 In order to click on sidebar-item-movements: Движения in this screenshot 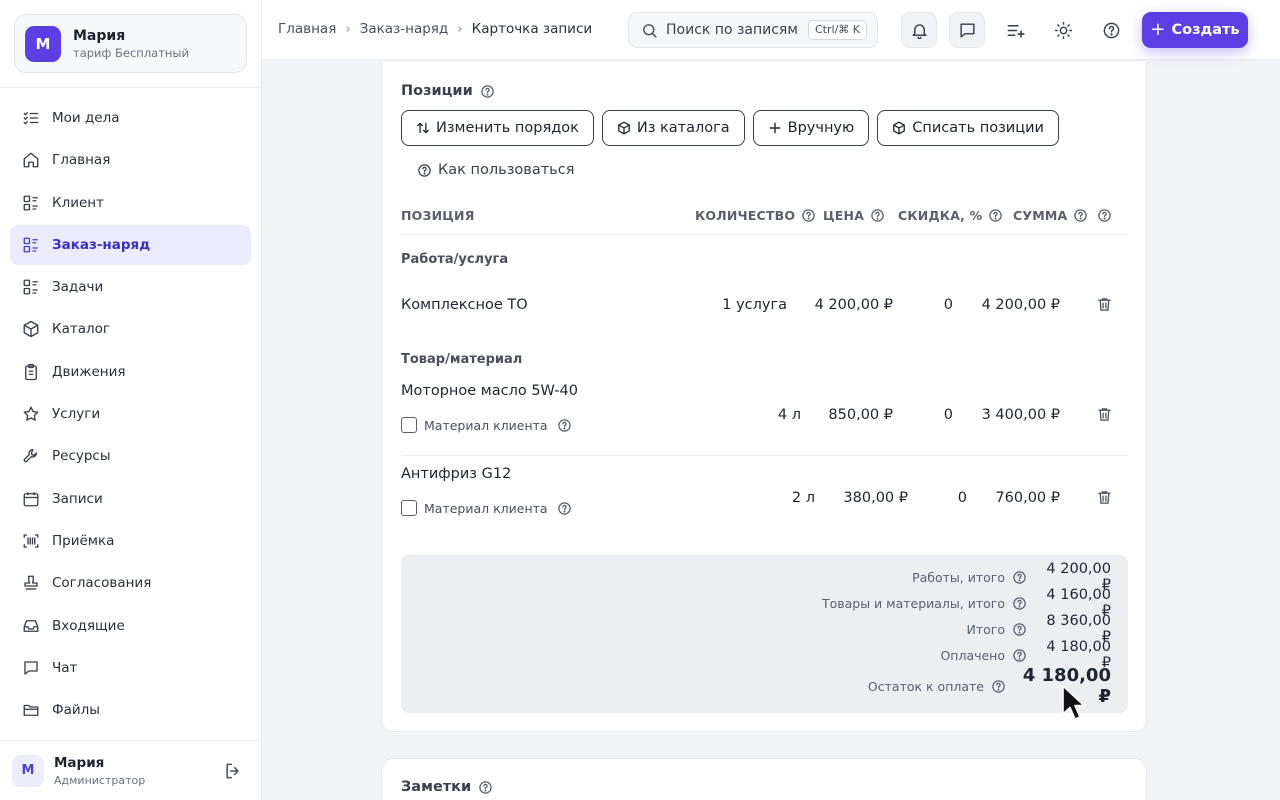, I will do `click(130, 372)`.